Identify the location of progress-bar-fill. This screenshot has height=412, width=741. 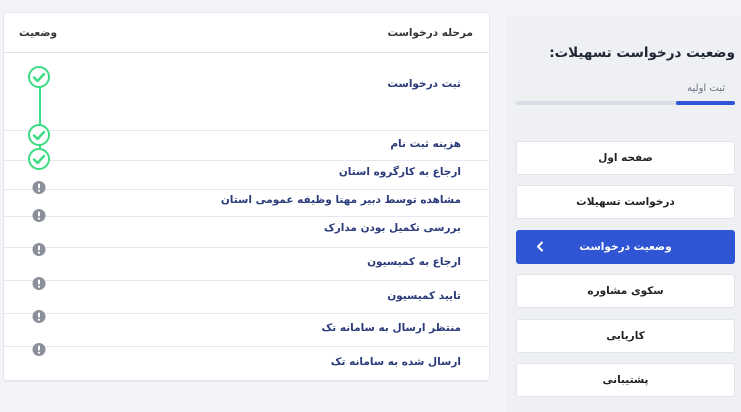
(705, 103).